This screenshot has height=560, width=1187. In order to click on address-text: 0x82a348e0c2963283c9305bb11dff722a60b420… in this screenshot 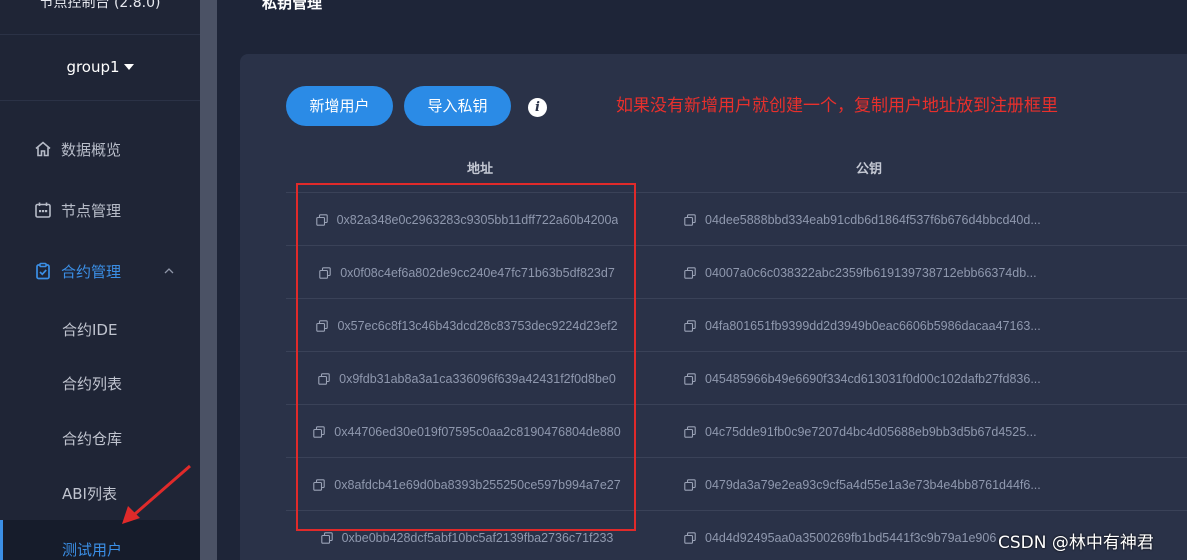, I will do `click(477, 219)`.